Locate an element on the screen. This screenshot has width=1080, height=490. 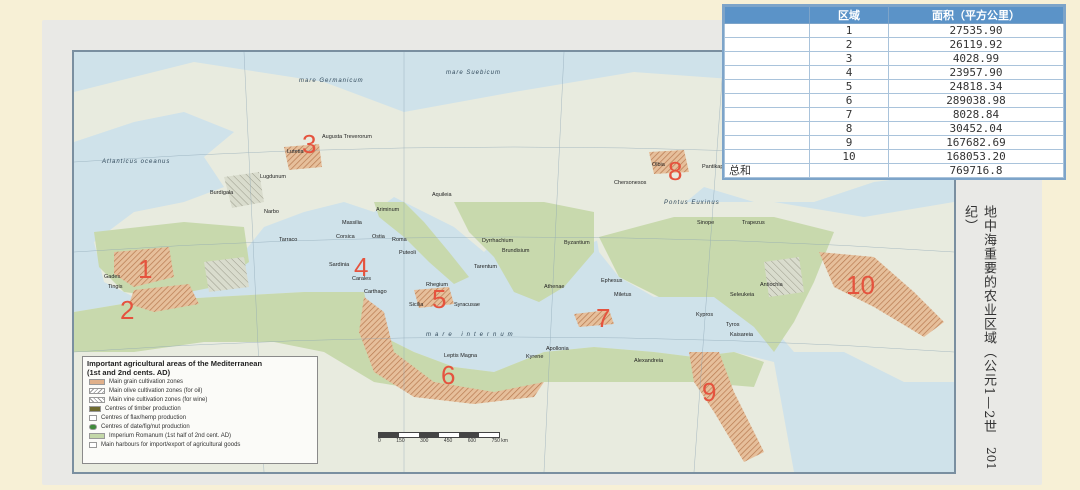
city-leptis: Leptis Magna is located at coordinates (461, 356).